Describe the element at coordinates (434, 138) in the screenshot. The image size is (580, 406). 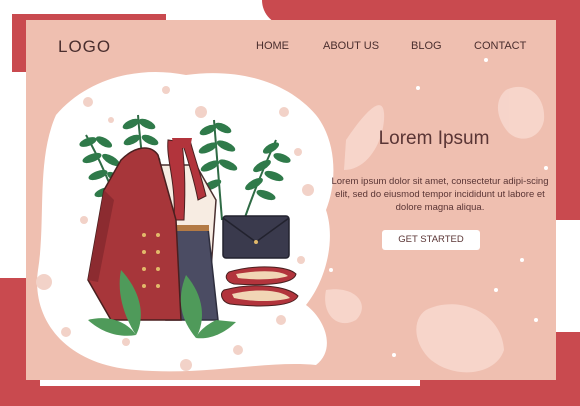
I see `hero-title: Lorem Ipsum` at that location.